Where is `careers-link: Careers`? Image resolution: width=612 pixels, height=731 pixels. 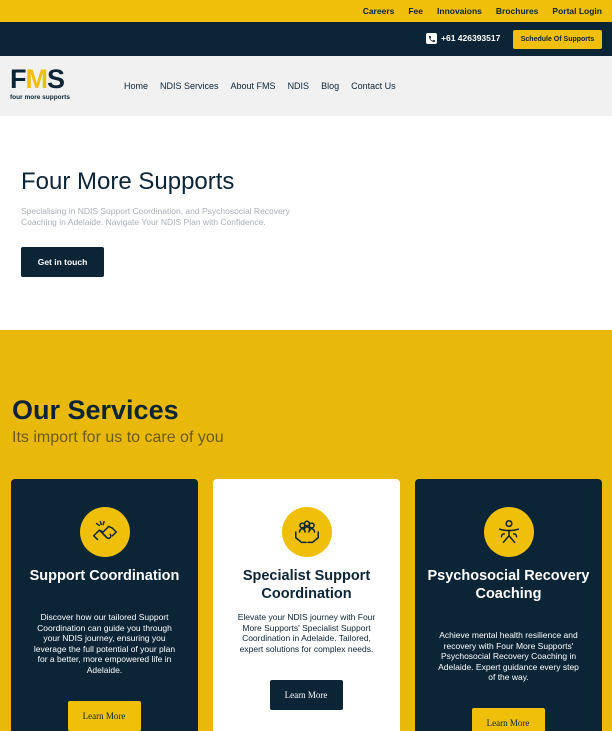
careers-link: Careers is located at coordinates (379, 11).